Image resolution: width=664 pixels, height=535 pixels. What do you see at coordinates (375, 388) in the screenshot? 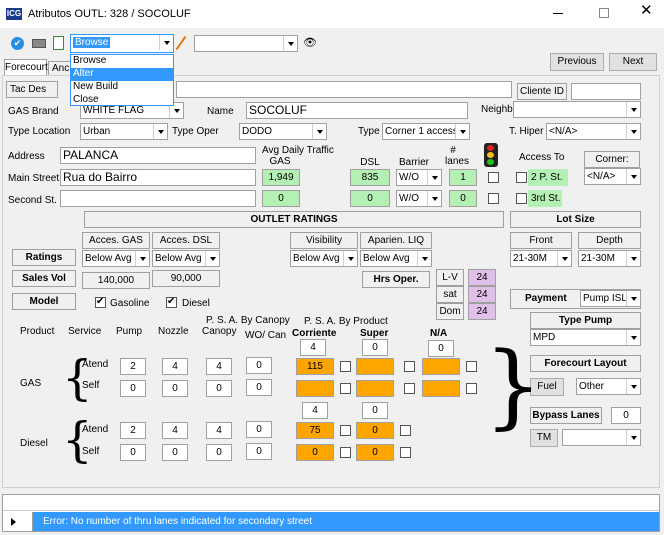
I see `gas-self-super` at bounding box center [375, 388].